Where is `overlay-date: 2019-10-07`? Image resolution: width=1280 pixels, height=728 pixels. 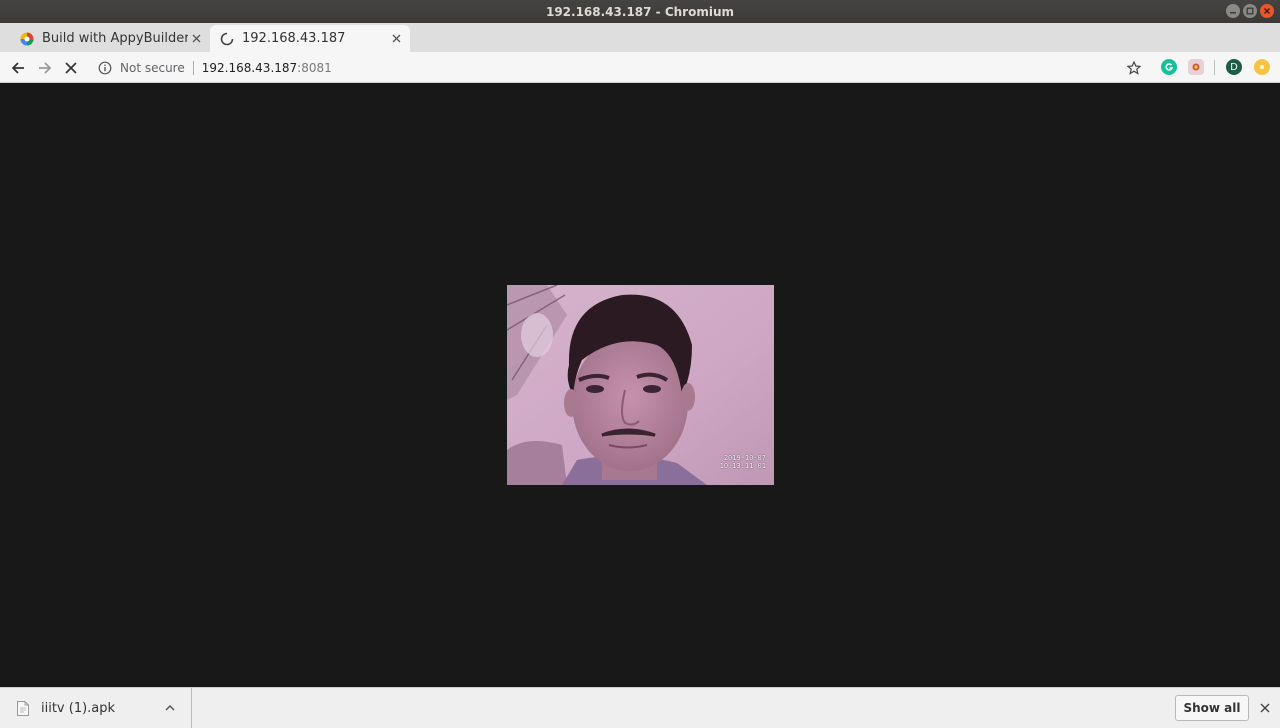 overlay-date: 2019-10-07 is located at coordinates (744, 458).